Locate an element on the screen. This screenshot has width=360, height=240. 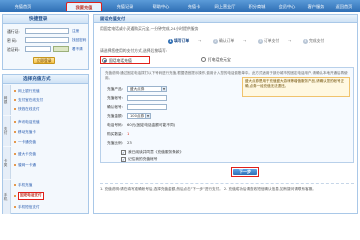
option-fixed-phone: 固话电话充值 is located at coordinates (125, 60).